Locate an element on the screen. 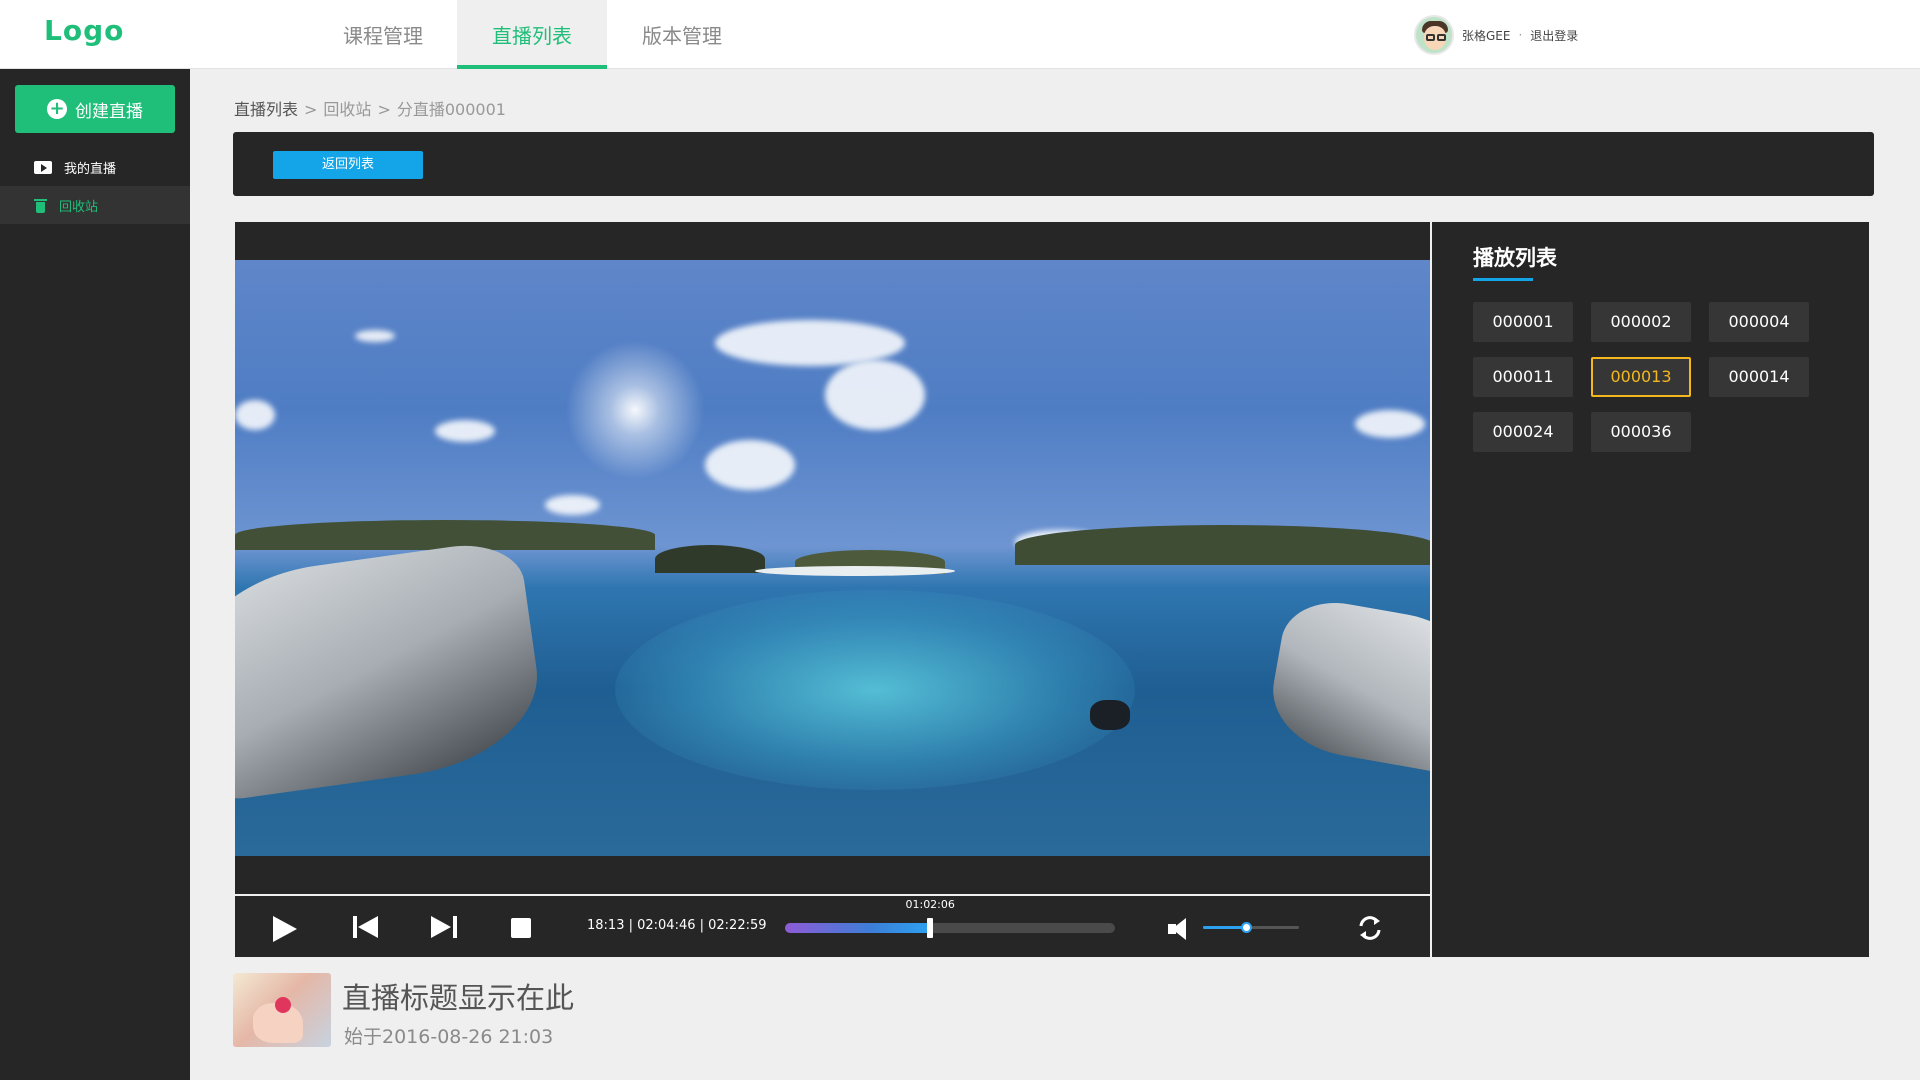 The width and height of the screenshot is (1920, 1080). progress-bar: 01:02:06 is located at coordinates (950, 918).